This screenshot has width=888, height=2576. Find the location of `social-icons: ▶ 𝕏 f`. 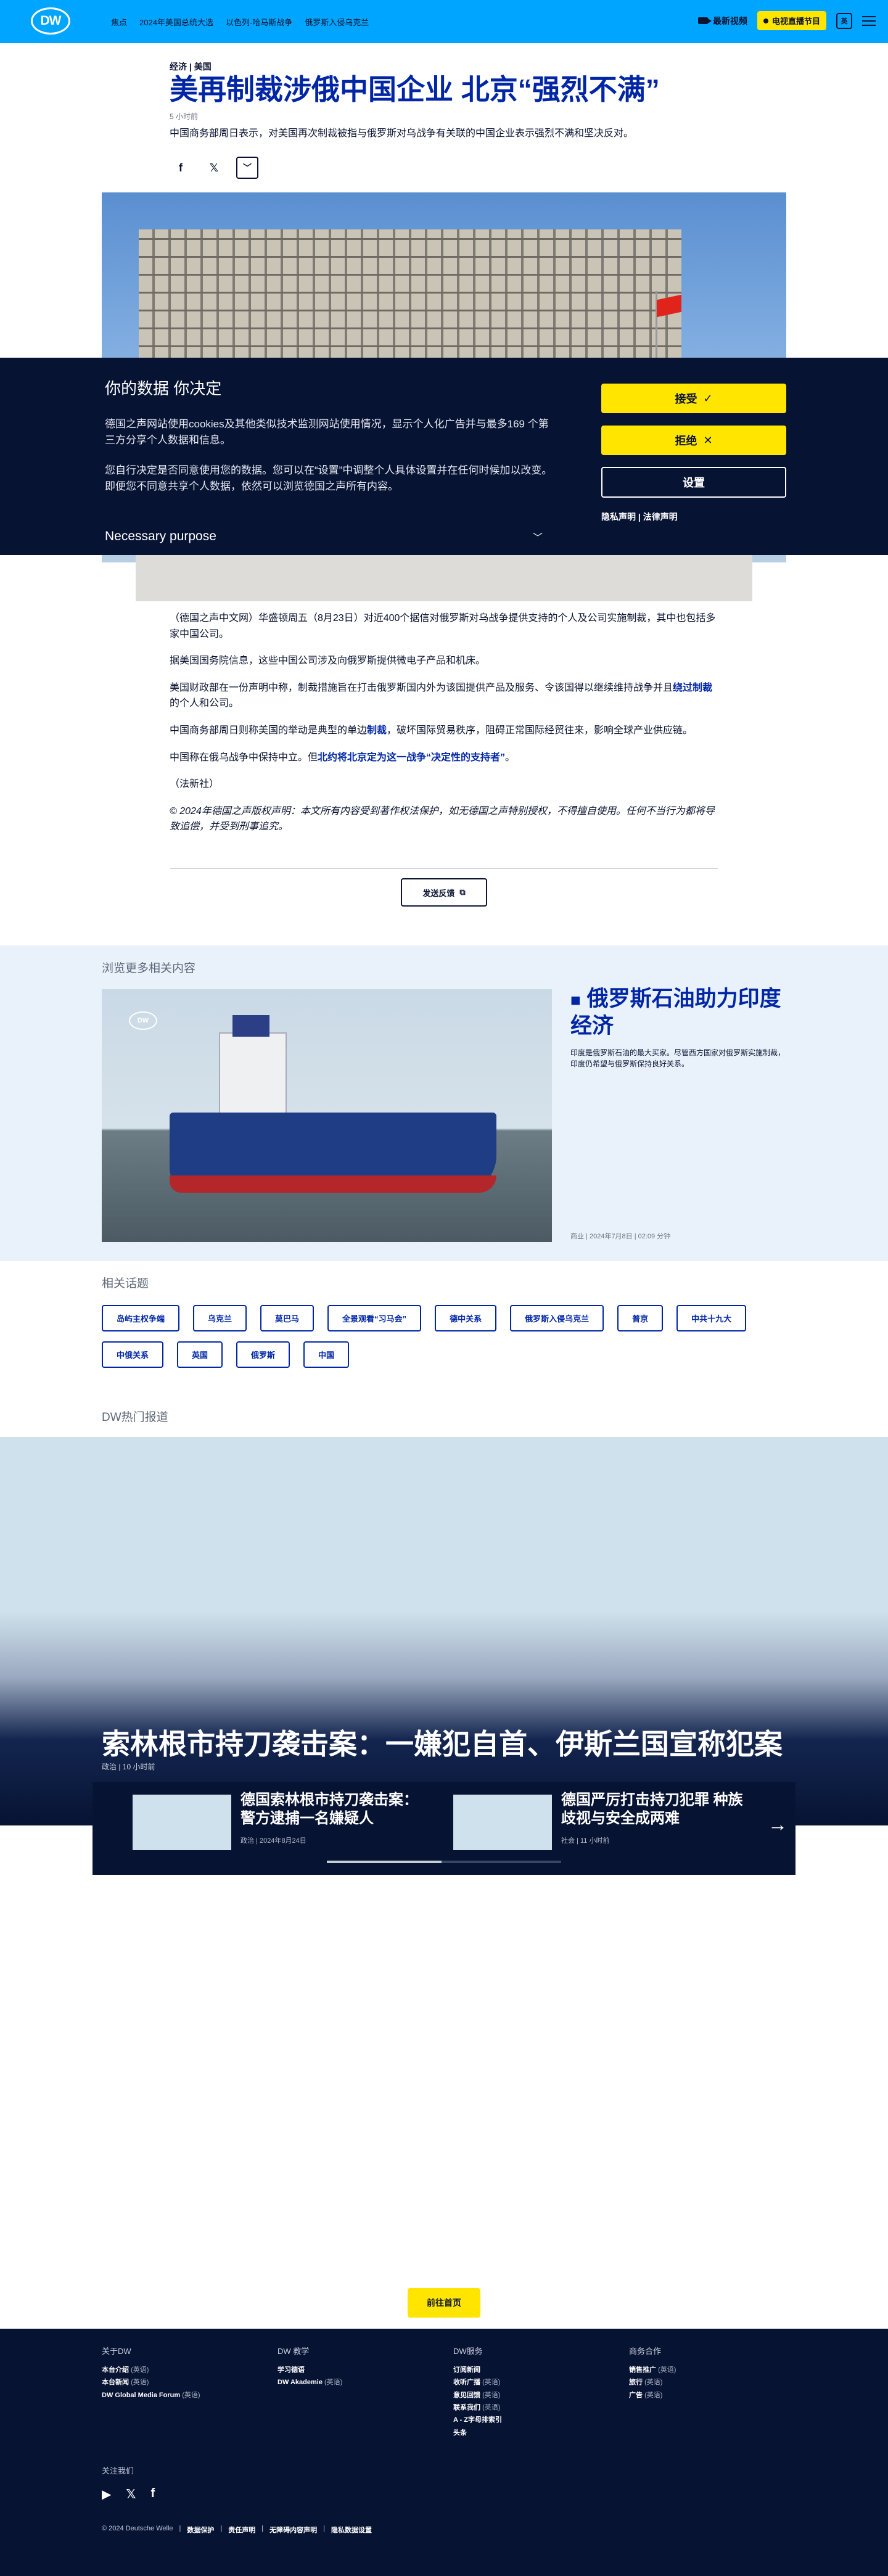

social-icons: ▶ 𝕏 f is located at coordinates (128, 2494).